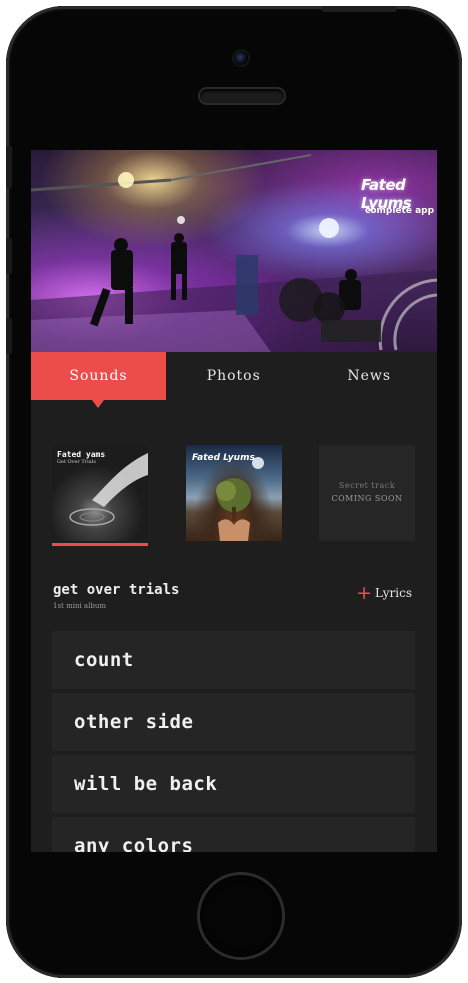 This screenshot has width=468, height=983. I want to click on volume-down-button, so click(9, 336).